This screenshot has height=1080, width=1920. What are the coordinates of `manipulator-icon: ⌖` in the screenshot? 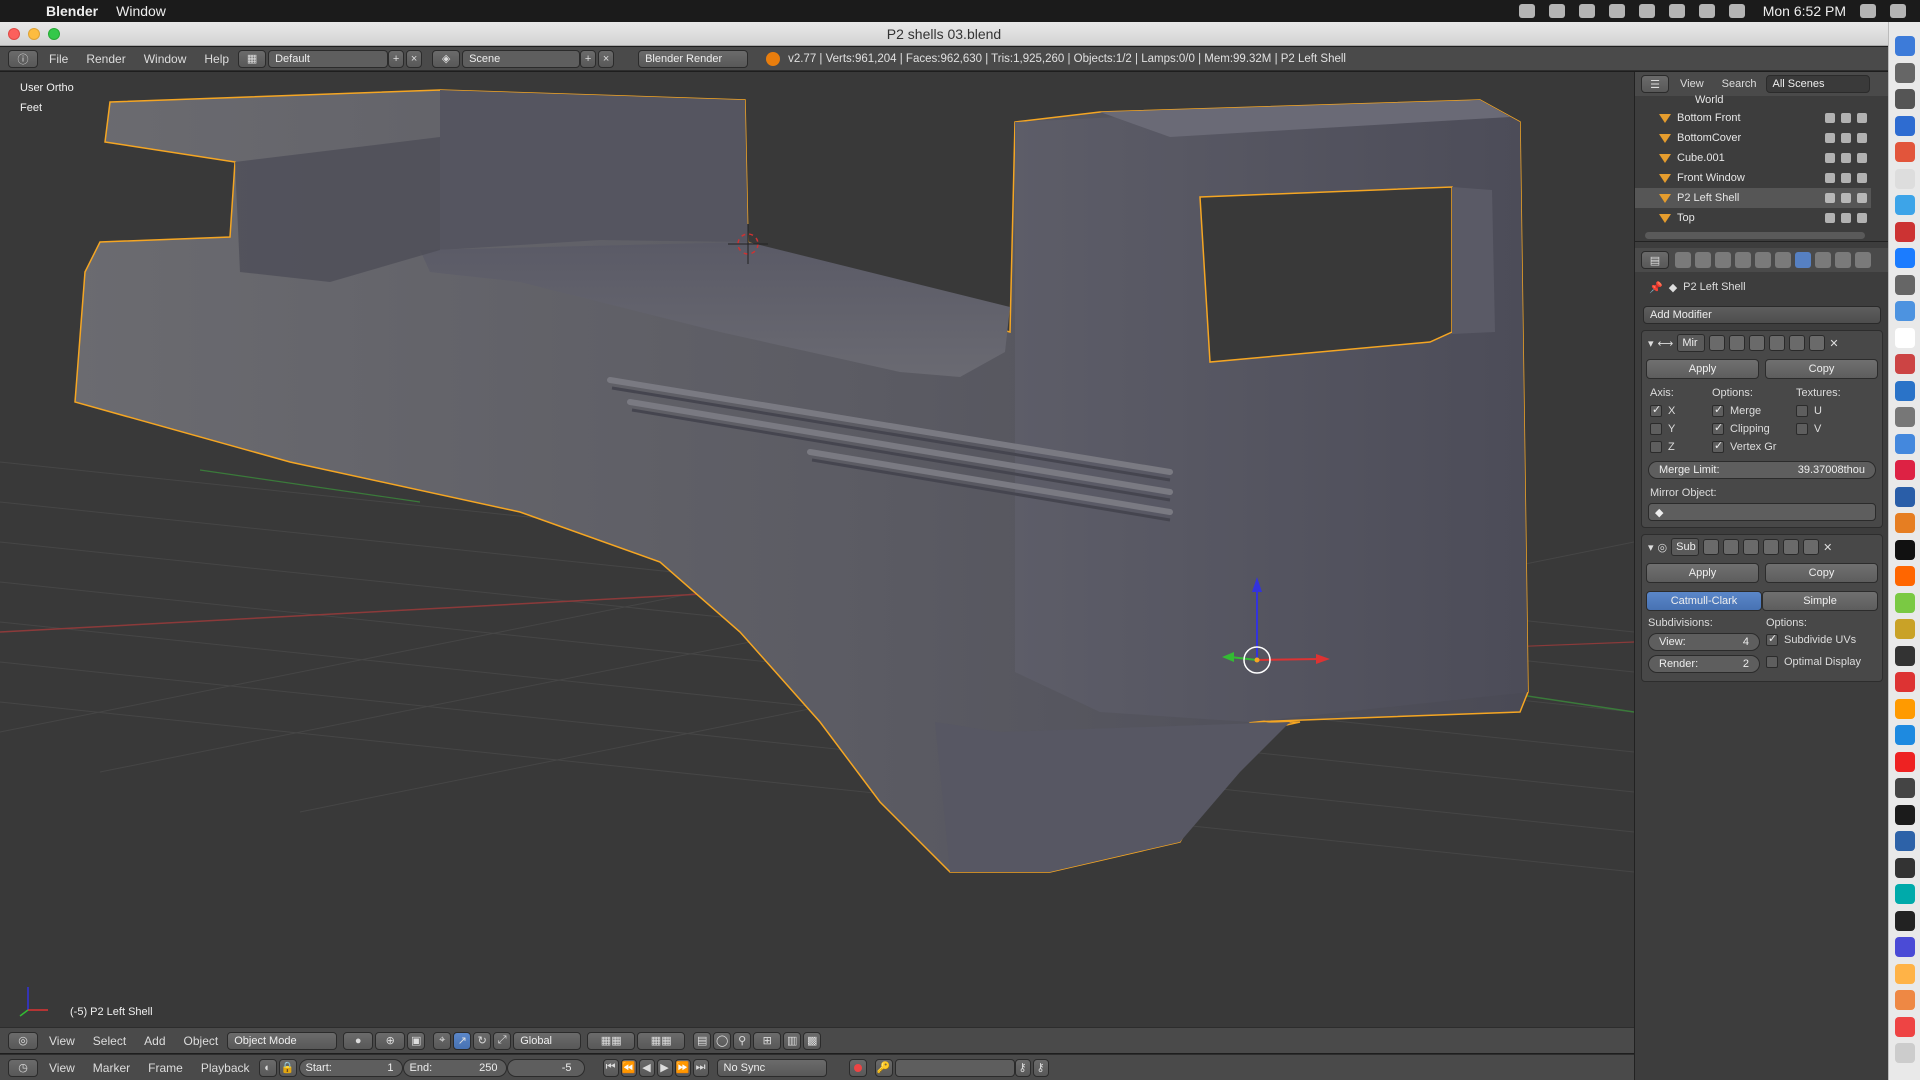 It's located at (442, 1040).